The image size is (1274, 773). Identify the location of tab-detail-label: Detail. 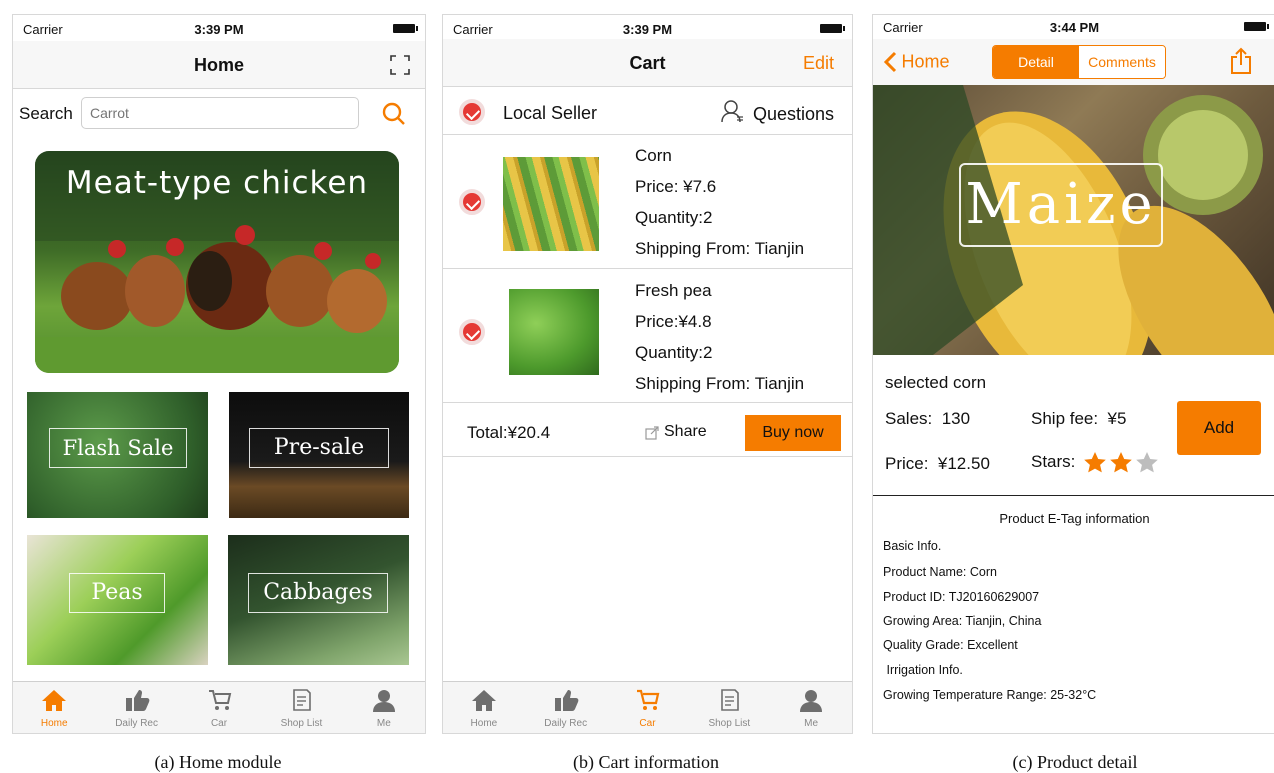
(1036, 62).